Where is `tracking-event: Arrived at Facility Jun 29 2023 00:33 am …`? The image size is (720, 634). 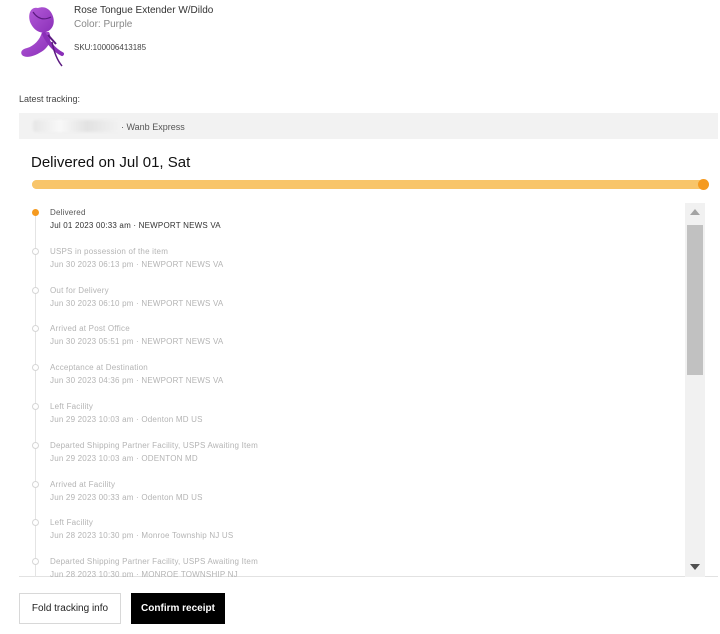 tracking-event: Arrived at Facility Jun 29 2023 00:33 am … is located at coordinates (349, 496).